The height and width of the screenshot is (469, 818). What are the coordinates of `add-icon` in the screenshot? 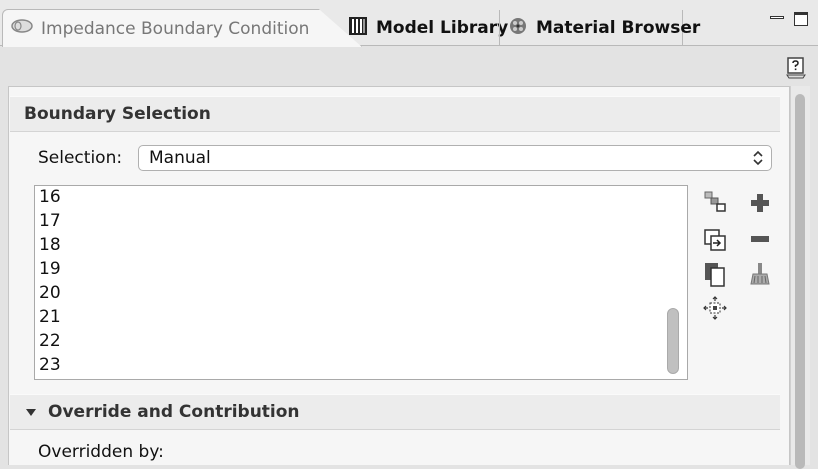 It's located at (760, 203).